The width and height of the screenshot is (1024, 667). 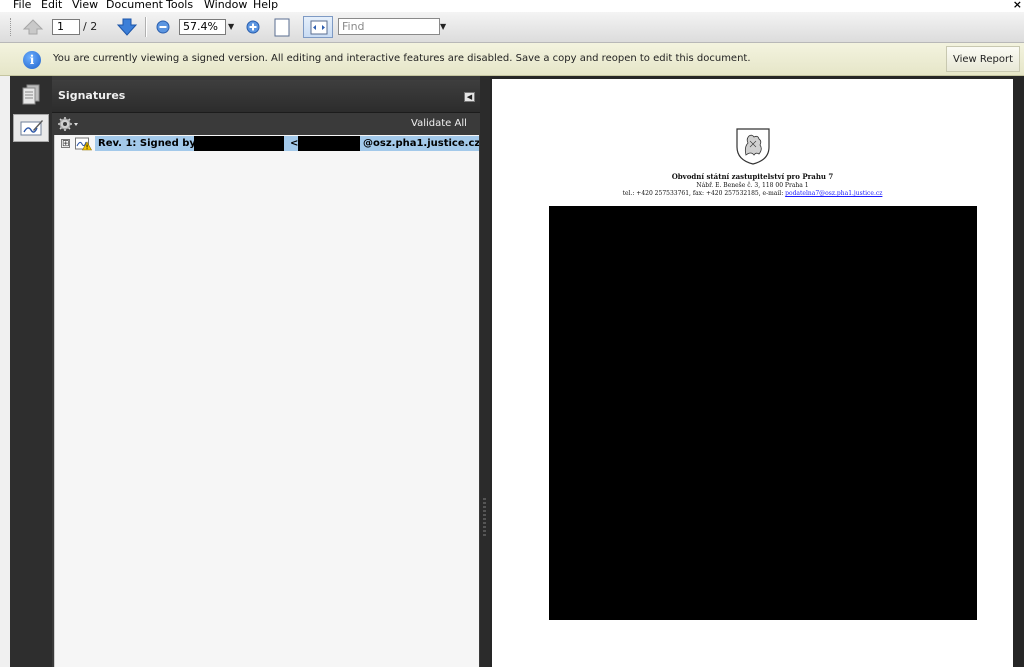 I want to click on signature-label-prefix: Rev. 1: Signed by, so click(x=147, y=143).